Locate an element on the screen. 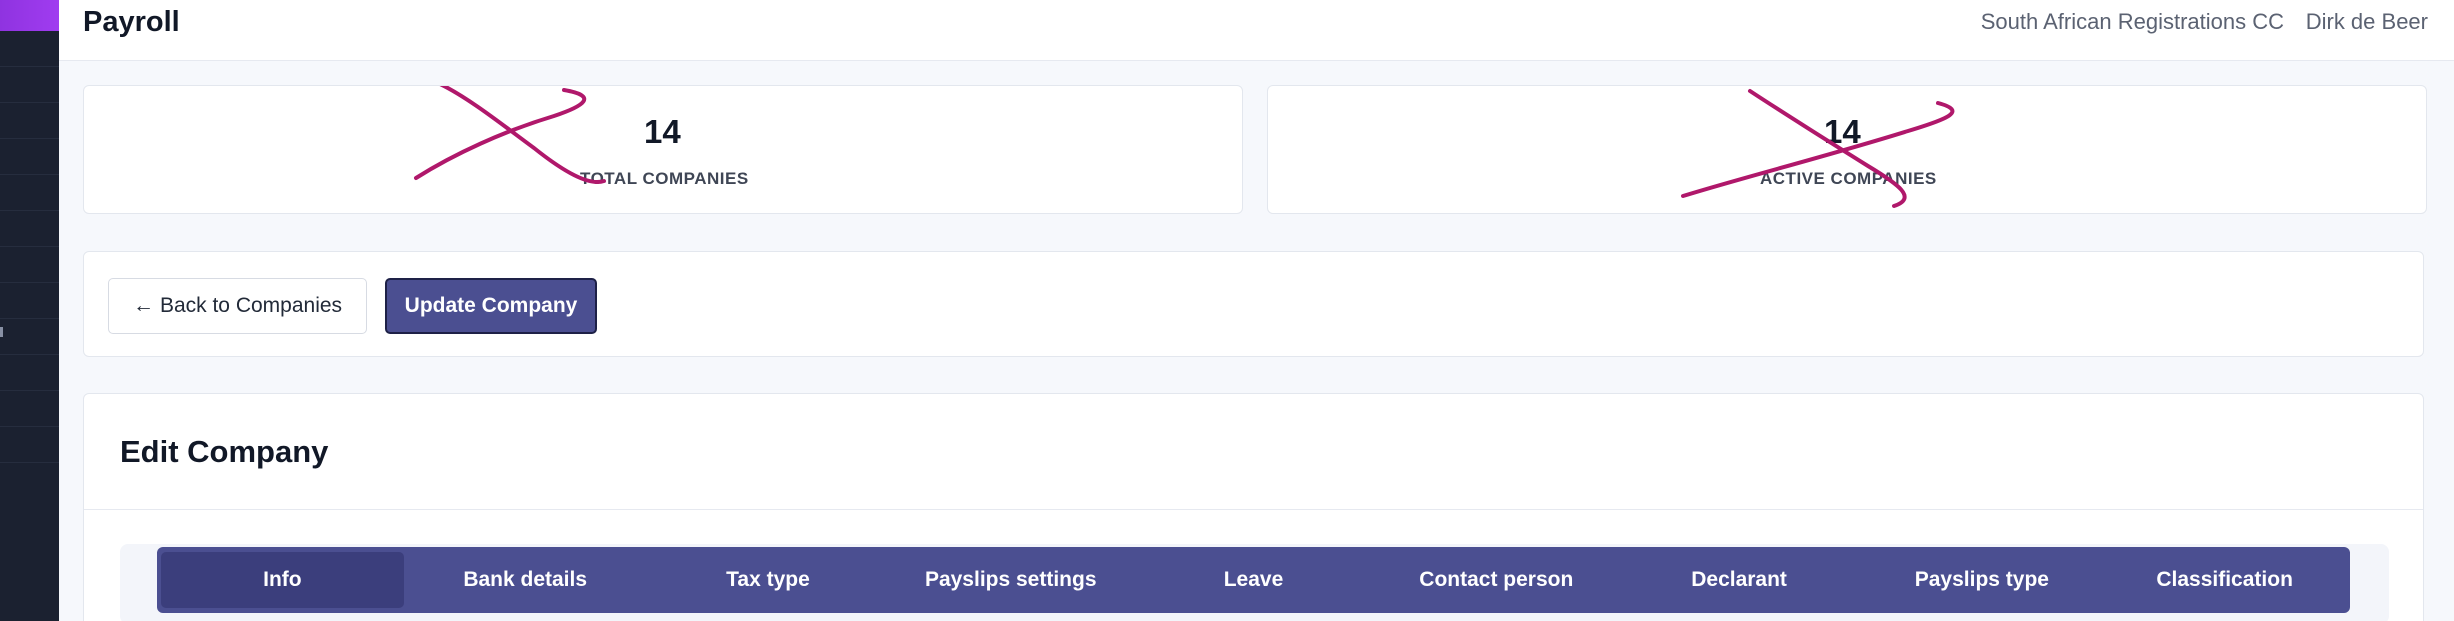  arrow-left-icon: ← is located at coordinates (143, 305).